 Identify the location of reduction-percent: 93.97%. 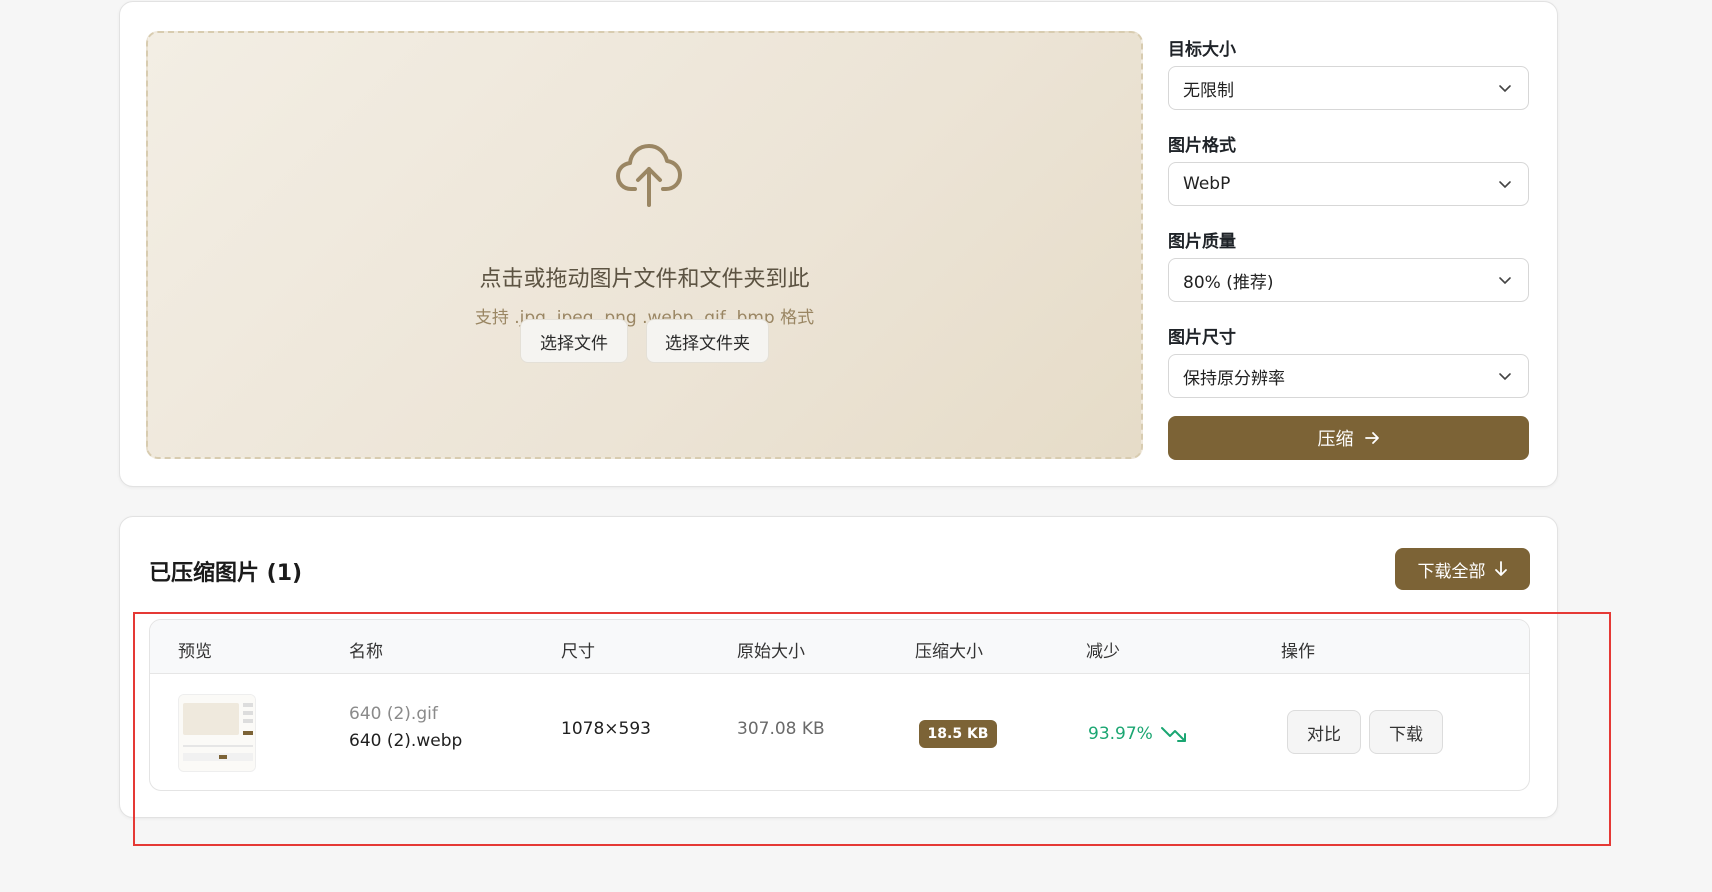
(1120, 734).